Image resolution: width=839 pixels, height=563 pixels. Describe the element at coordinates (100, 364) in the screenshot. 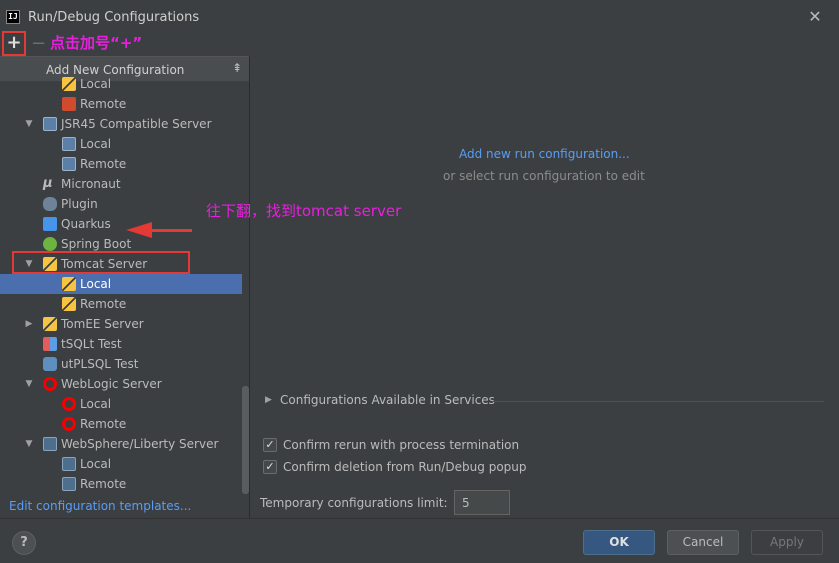

I see `tree-item-label: utPLSQL Test` at that location.